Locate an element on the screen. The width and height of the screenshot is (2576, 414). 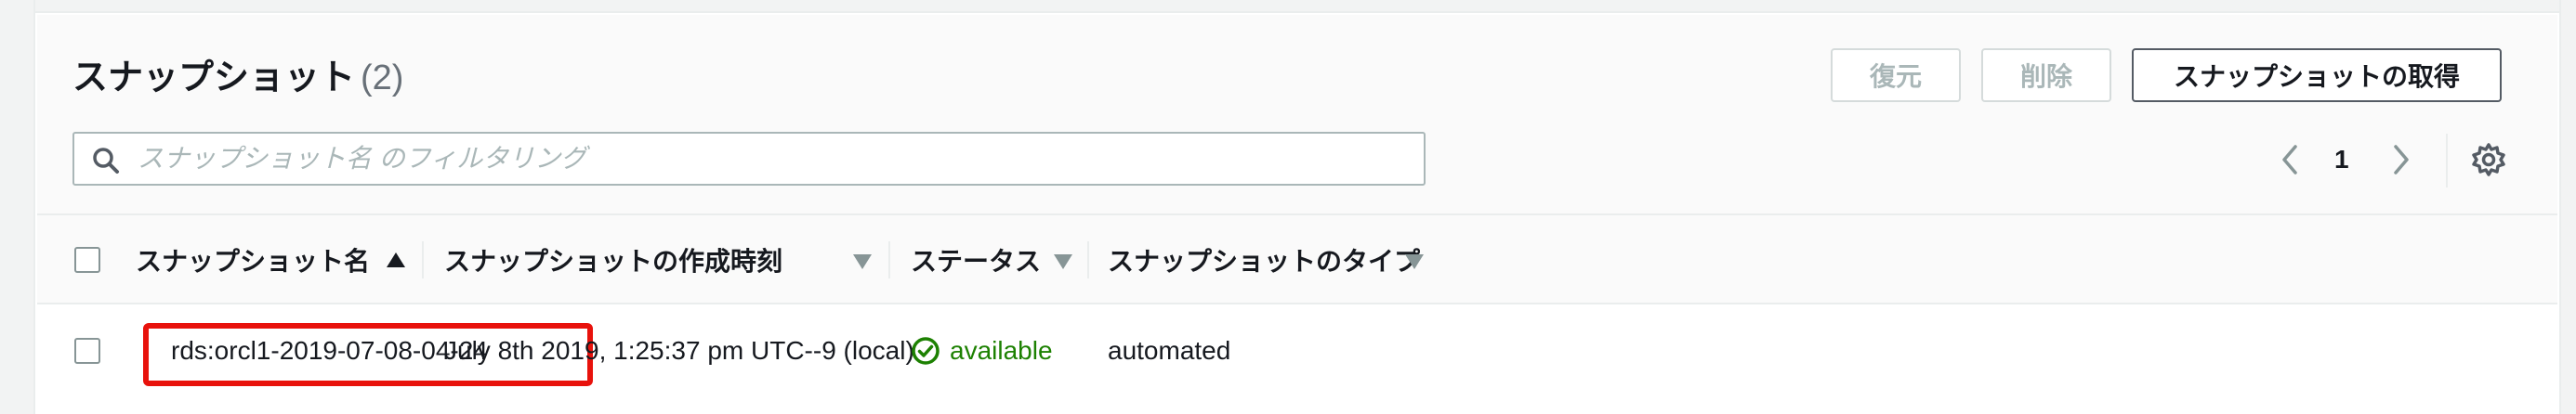
chevron-right-icon is located at coordinates (2401, 160).